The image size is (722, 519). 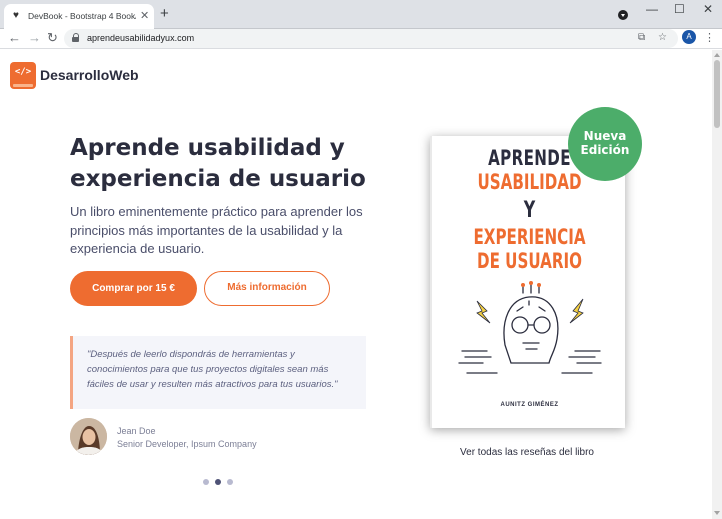 What do you see at coordinates (23, 72) in the screenshot?
I see `code-glyph: </>` at bounding box center [23, 72].